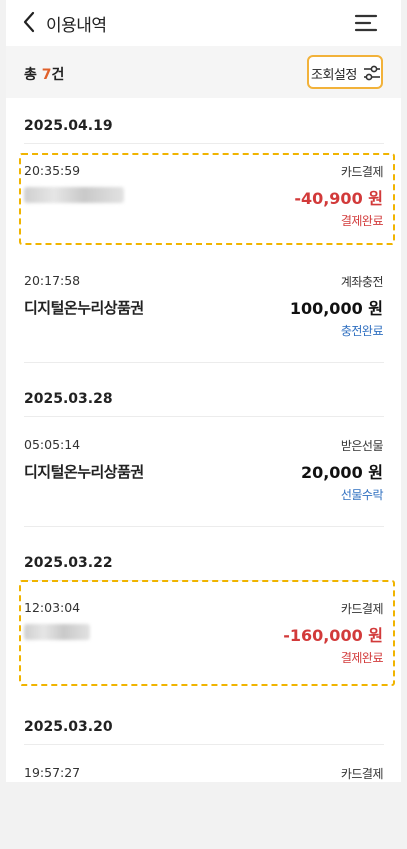 The image size is (407, 849). What do you see at coordinates (203, 475) in the screenshot?
I see `transaction-item: 05:05:14 받은선물 디지털온누리상품권 20,000 원 선물수락` at bounding box center [203, 475].